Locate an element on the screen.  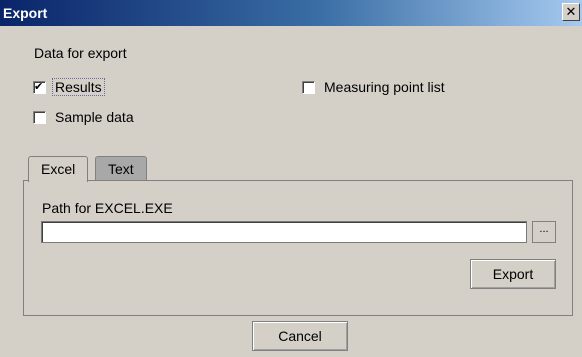
title-bar: Export ✕ is located at coordinates (291, 13).